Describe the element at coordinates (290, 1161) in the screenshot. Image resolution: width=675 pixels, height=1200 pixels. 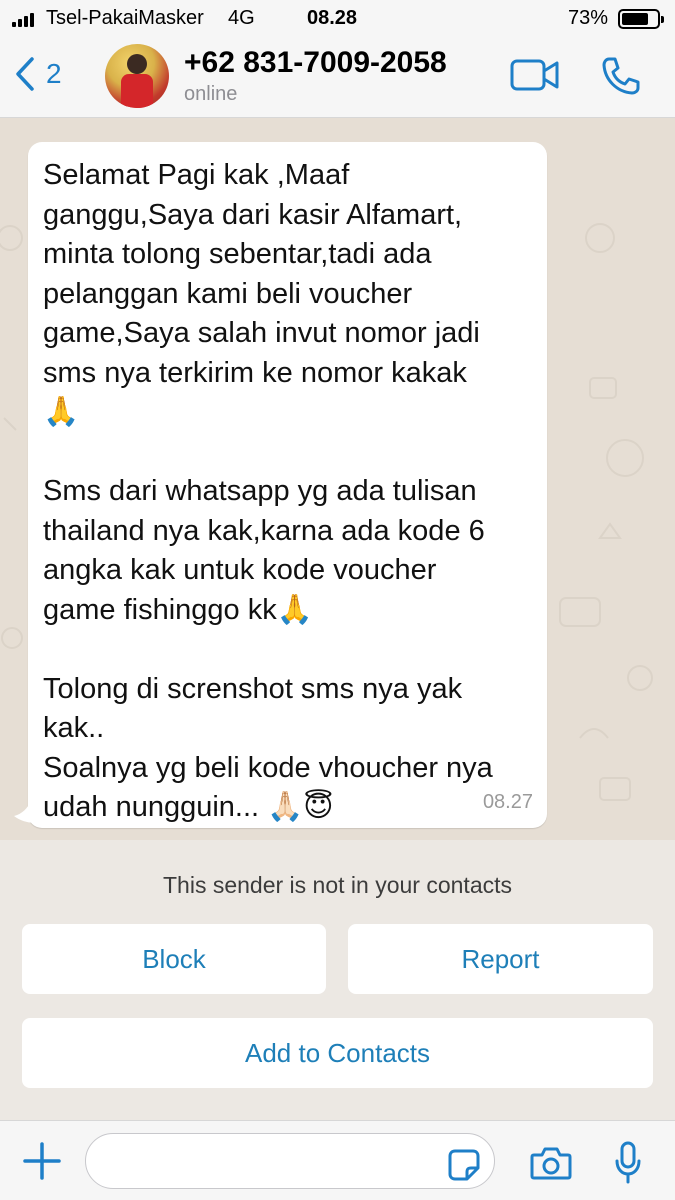
I see `message-input` at that location.